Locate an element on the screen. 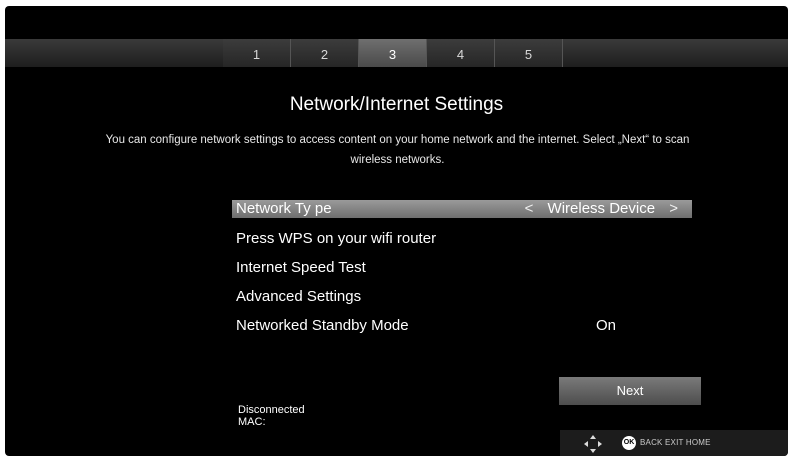  menu-item-network-type: Network Ty pe < Wireless Device > is located at coordinates (462, 209).